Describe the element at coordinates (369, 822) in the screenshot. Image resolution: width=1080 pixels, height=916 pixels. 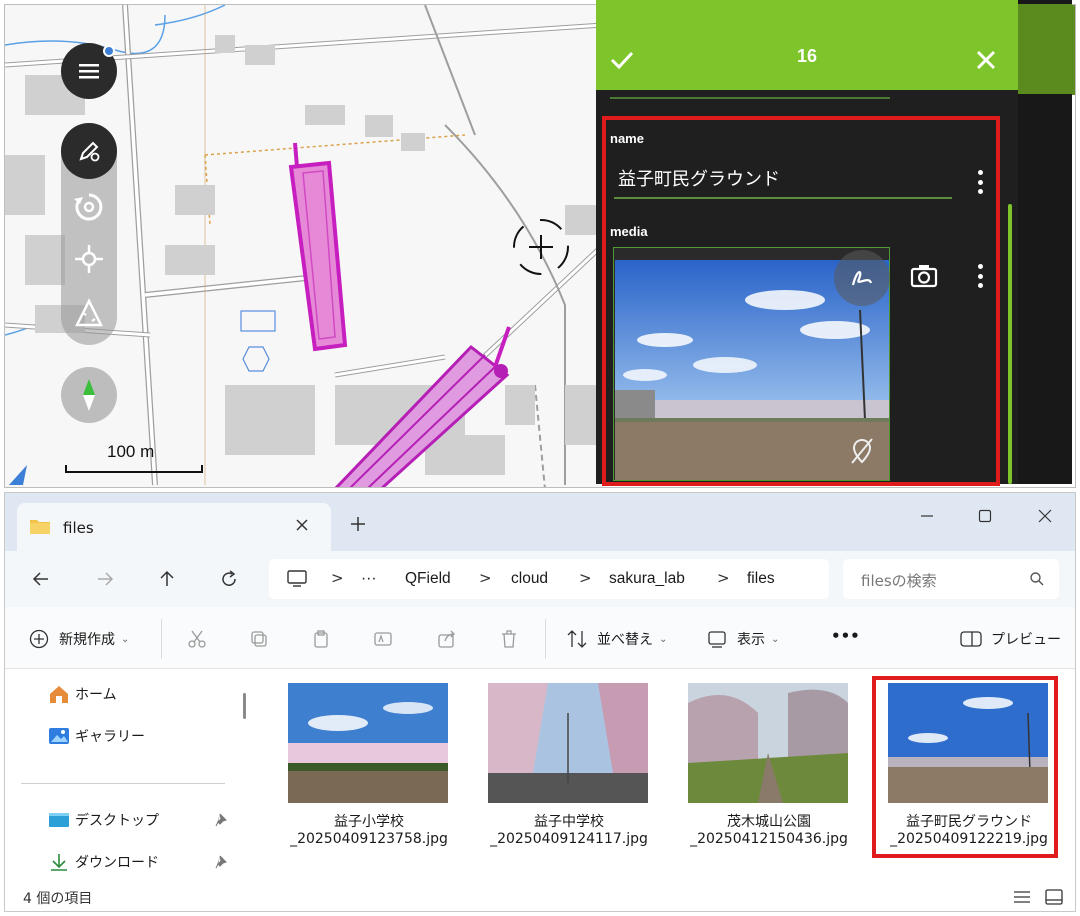
I see `file-name-line1: 益子小学校` at that location.